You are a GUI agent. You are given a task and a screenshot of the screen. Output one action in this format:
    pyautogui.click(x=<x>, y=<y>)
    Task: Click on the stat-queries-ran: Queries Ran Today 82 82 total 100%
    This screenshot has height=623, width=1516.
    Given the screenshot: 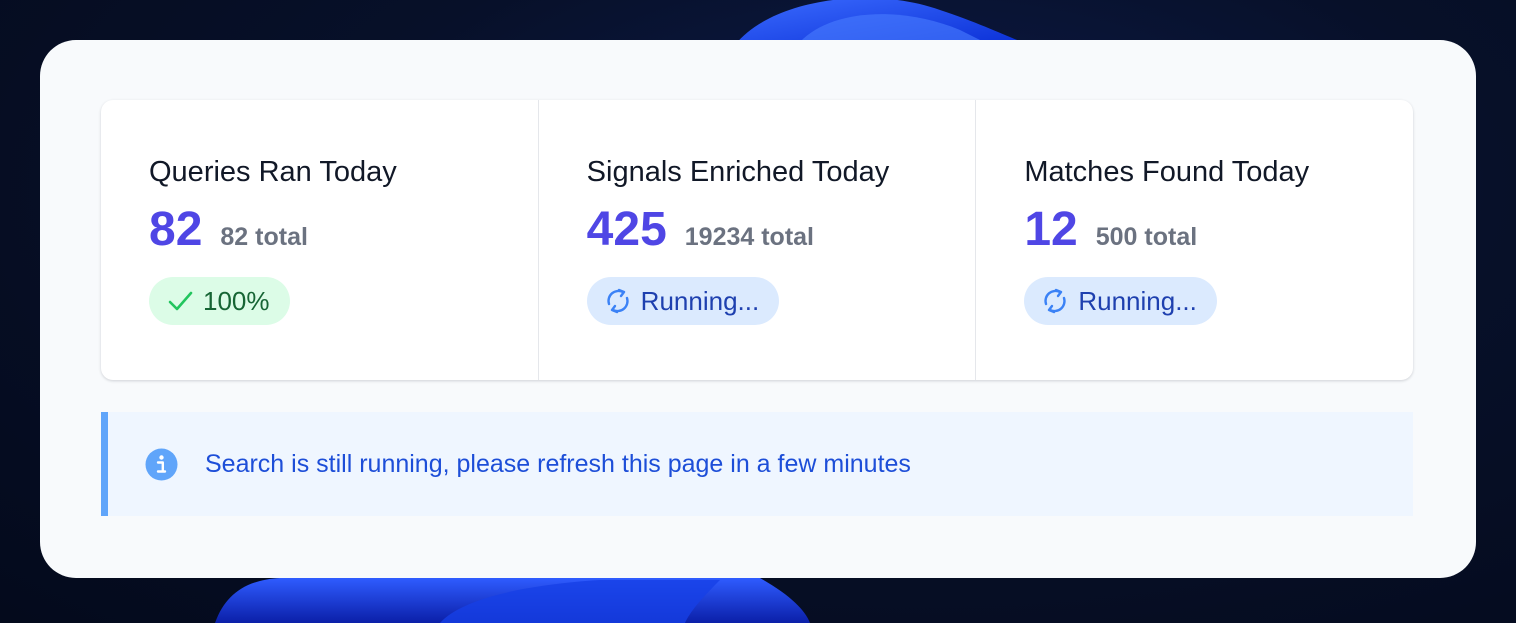 What is the action you would take?
    pyautogui.click(x=319, y=240)
    